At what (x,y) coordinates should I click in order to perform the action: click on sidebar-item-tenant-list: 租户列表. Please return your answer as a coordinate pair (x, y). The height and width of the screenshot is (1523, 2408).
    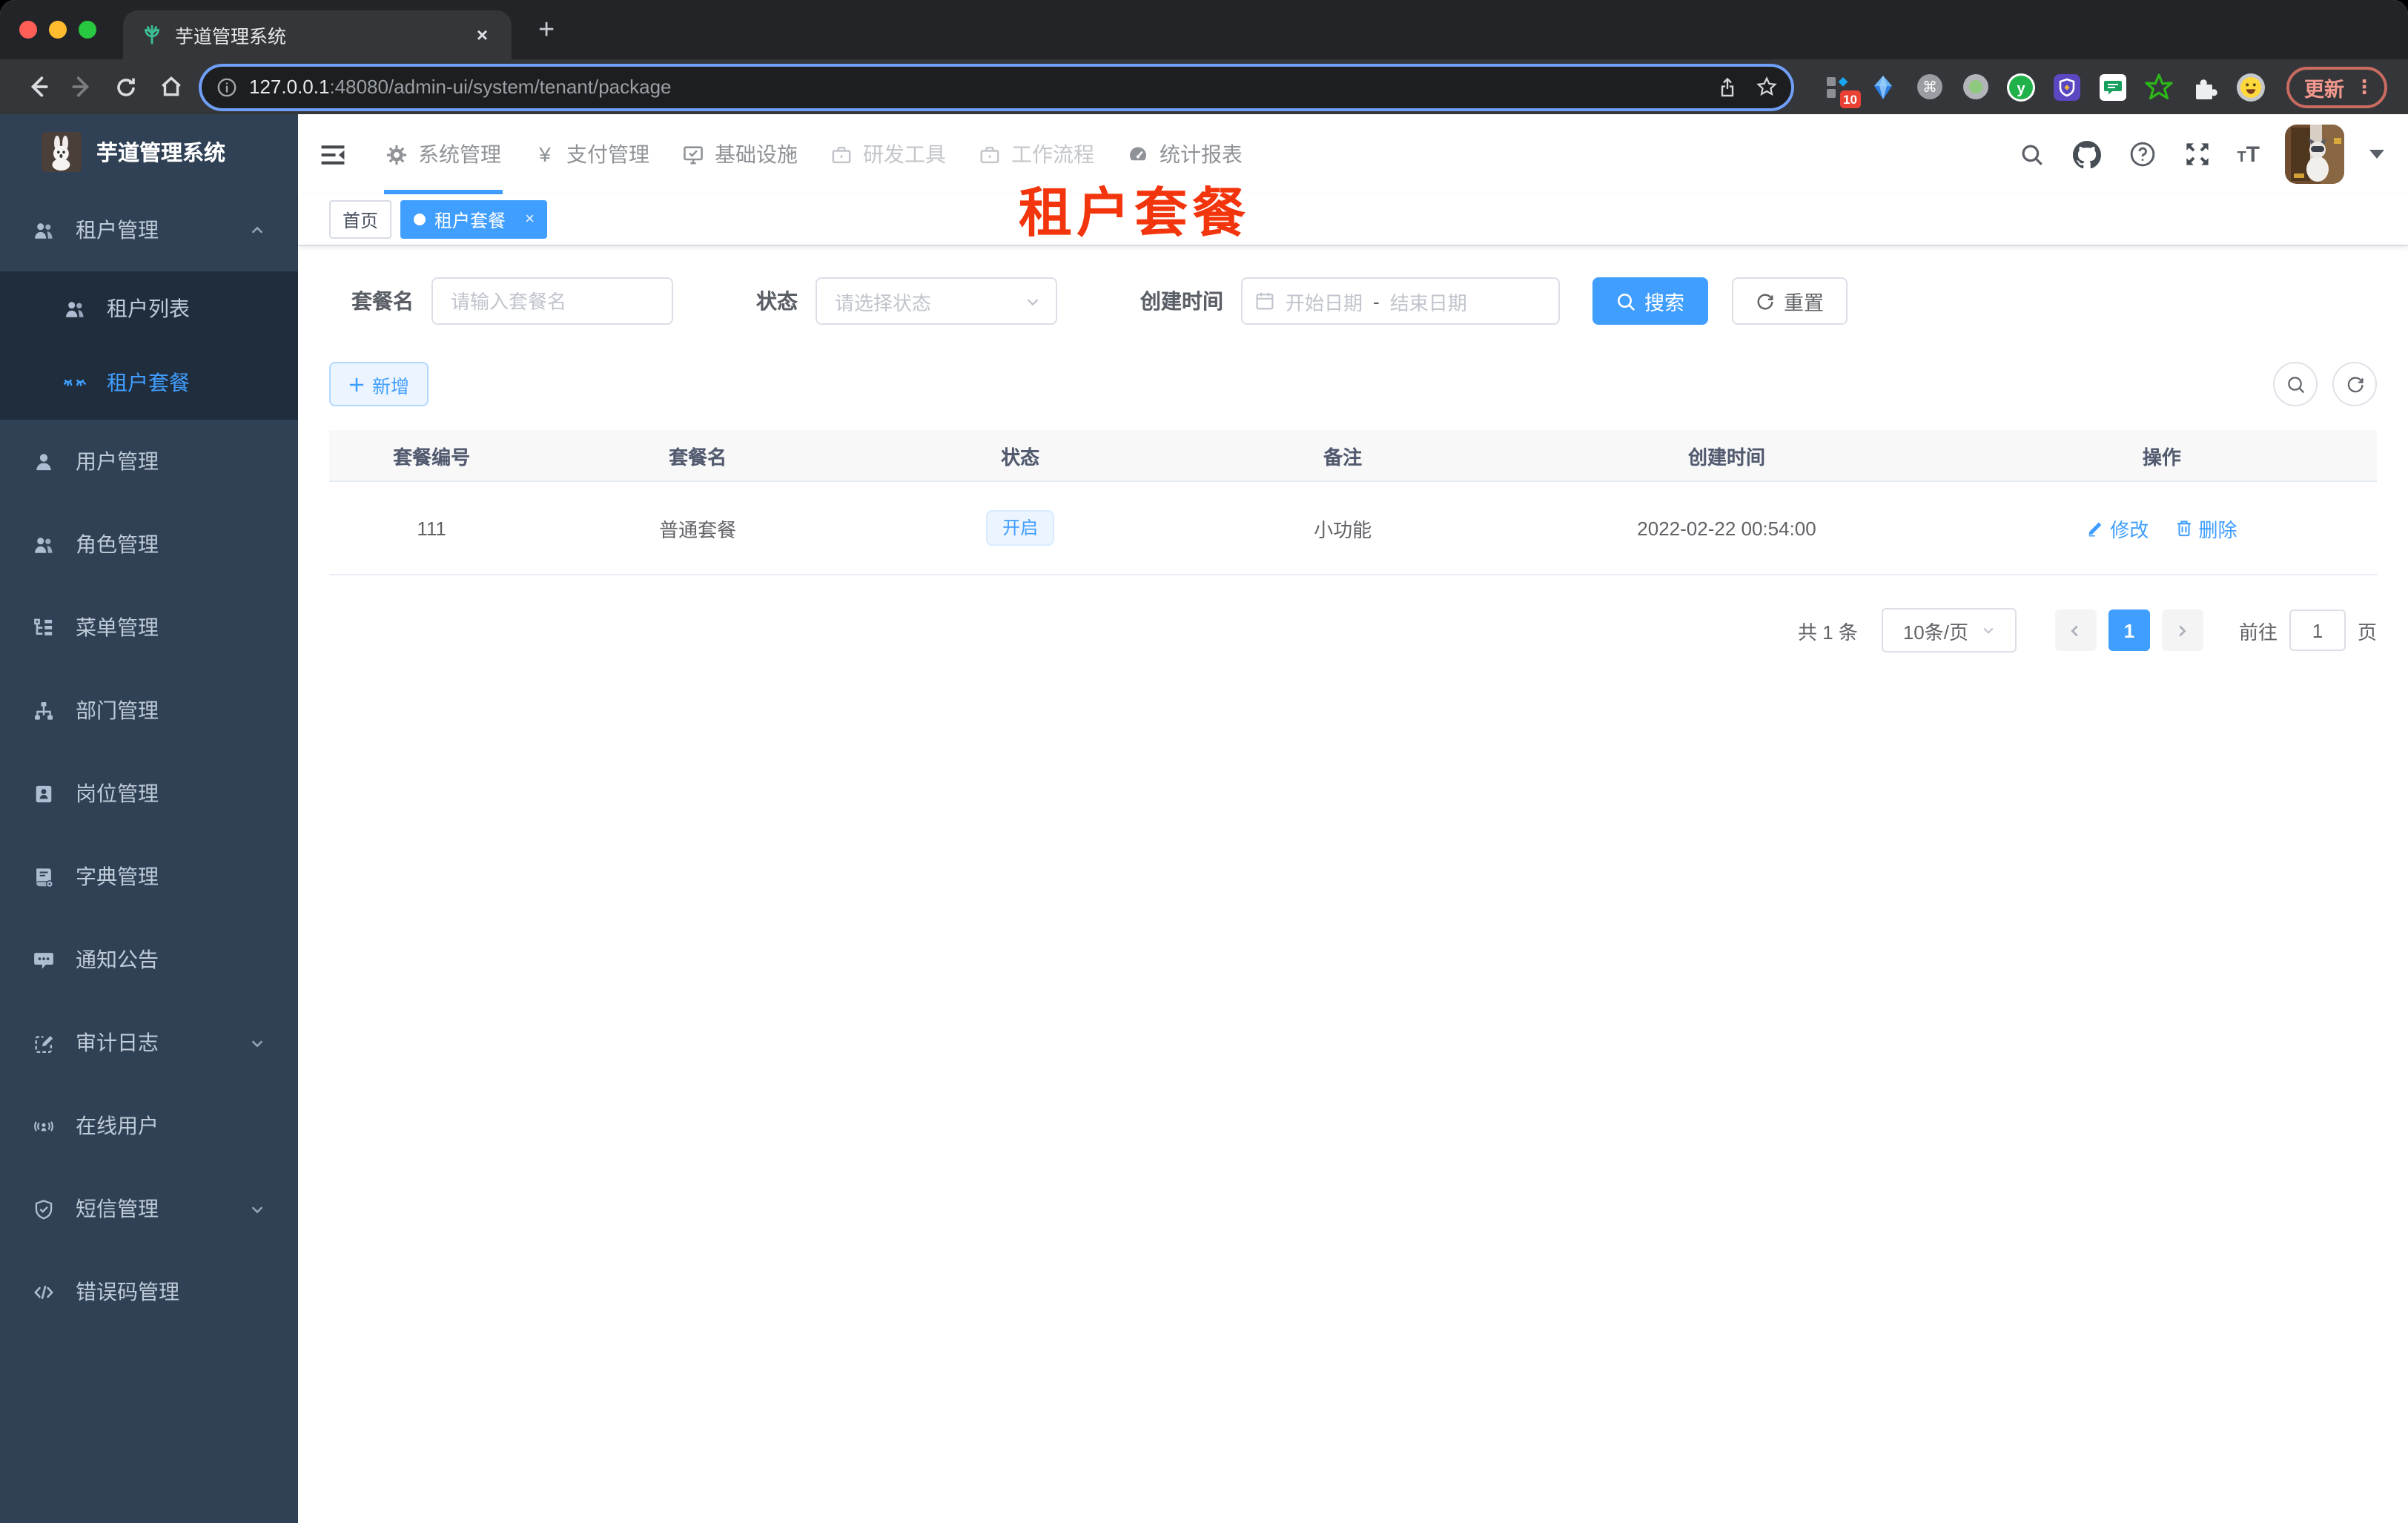
    Looking at the image, I should click on (149, 308).